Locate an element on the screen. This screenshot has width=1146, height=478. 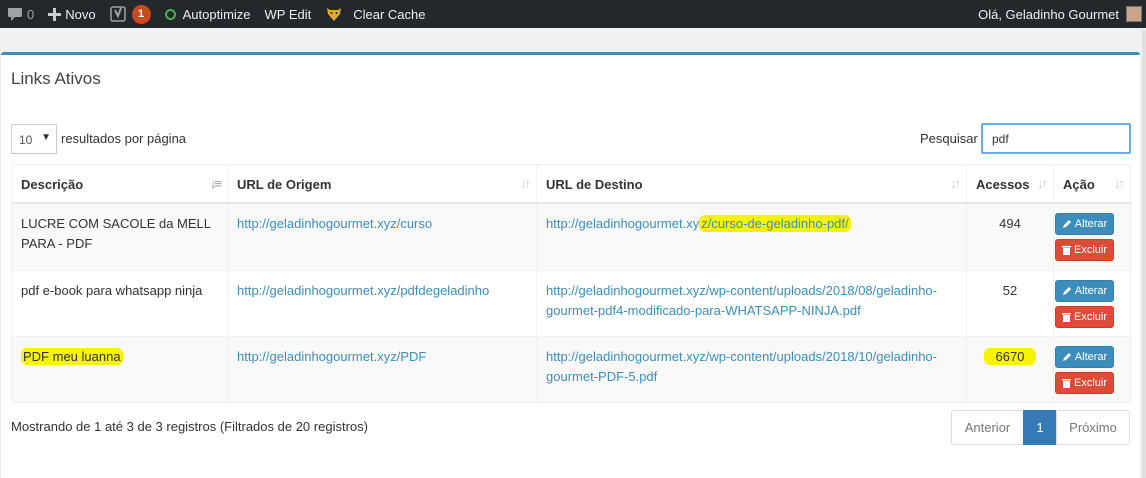
col-action: Ação ↓↑ is located at coordinates (1092, 184).